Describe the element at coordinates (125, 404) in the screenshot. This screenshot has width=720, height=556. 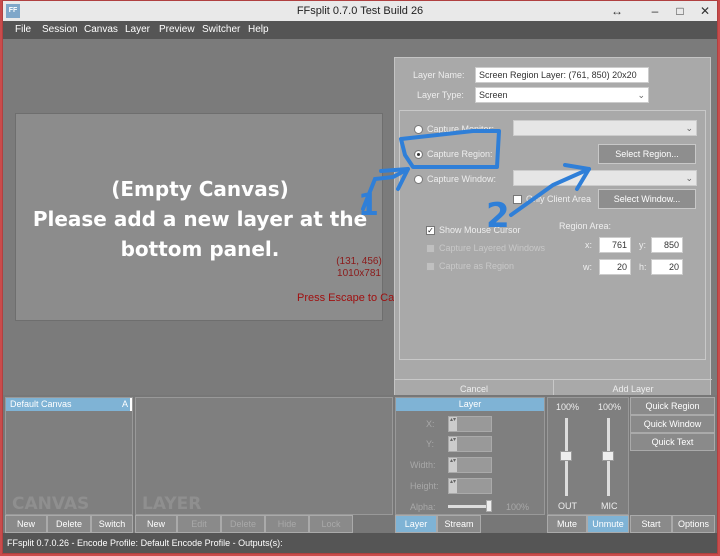
I see `canvas-item-badge: A` at that location.